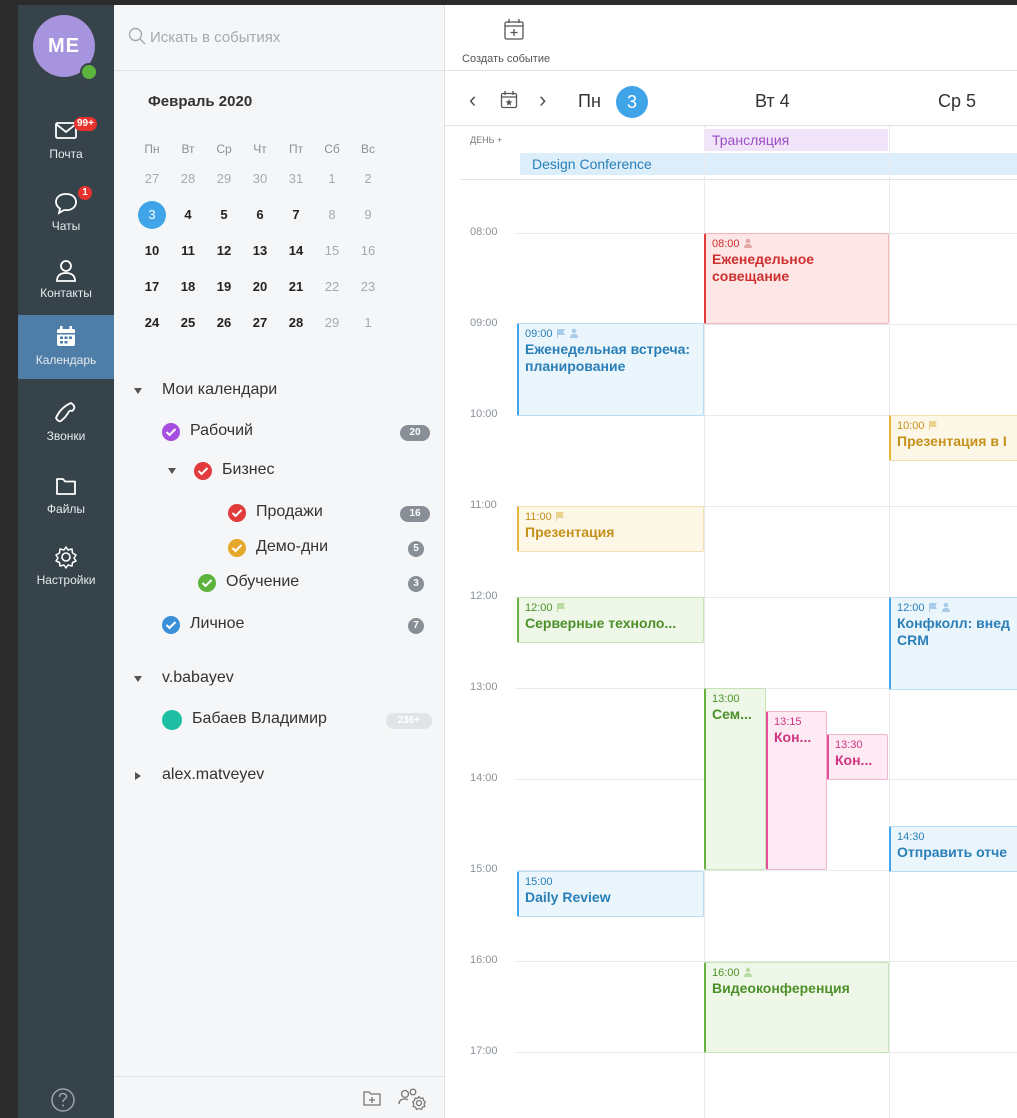  Describe the element at coordinates (368, 251) in the screenshot. I see `mini-calendar-day: 16` at that location.